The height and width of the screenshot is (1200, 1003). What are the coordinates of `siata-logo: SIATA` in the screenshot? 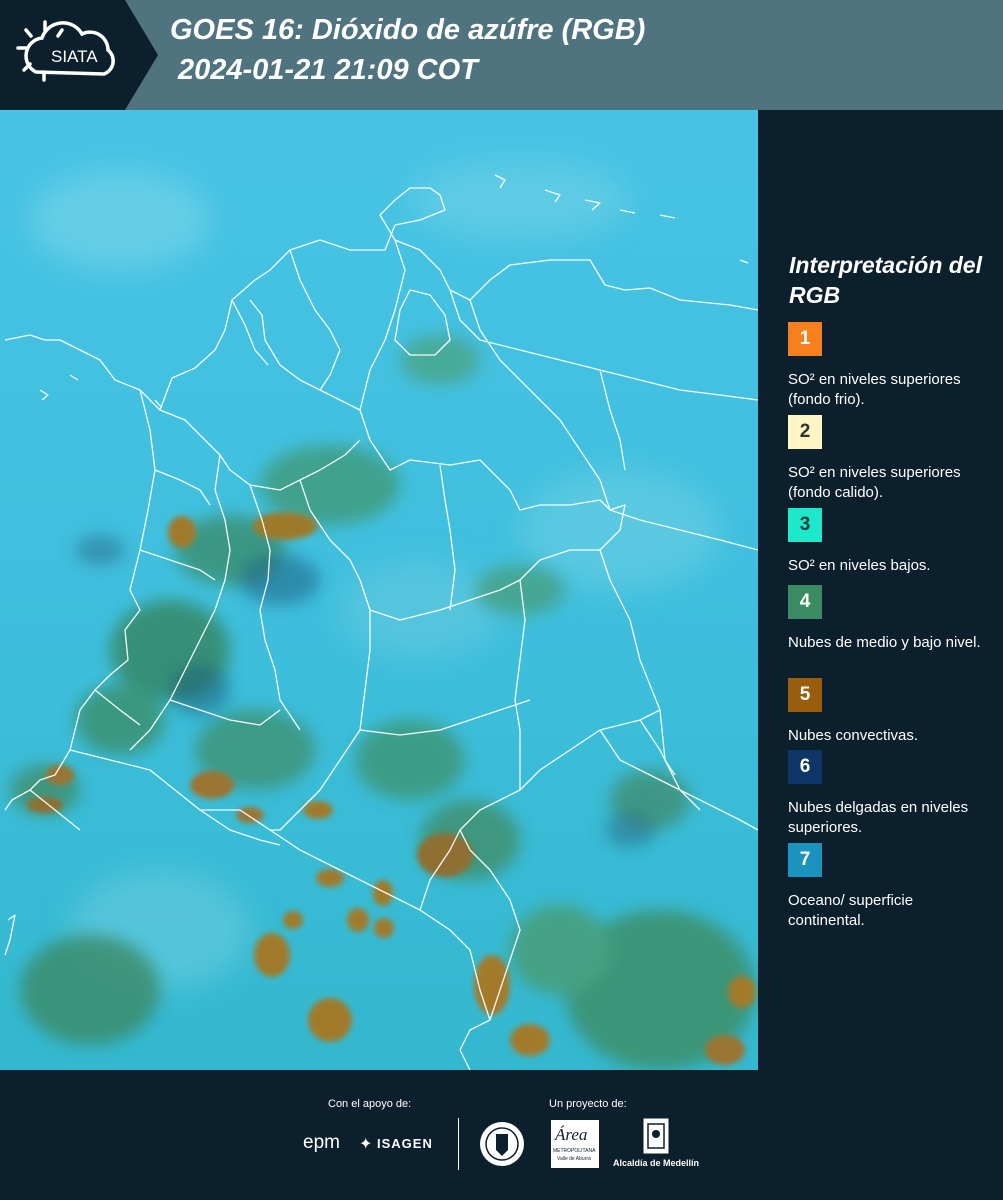 It's located at (79, 55).